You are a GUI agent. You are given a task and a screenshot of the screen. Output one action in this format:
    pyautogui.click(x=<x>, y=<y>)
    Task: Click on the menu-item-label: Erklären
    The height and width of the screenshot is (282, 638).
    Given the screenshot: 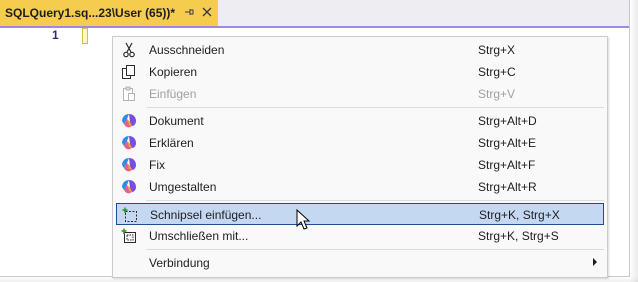 What is the action you would take?
    pyautogui.click(x=171, y=143)
    